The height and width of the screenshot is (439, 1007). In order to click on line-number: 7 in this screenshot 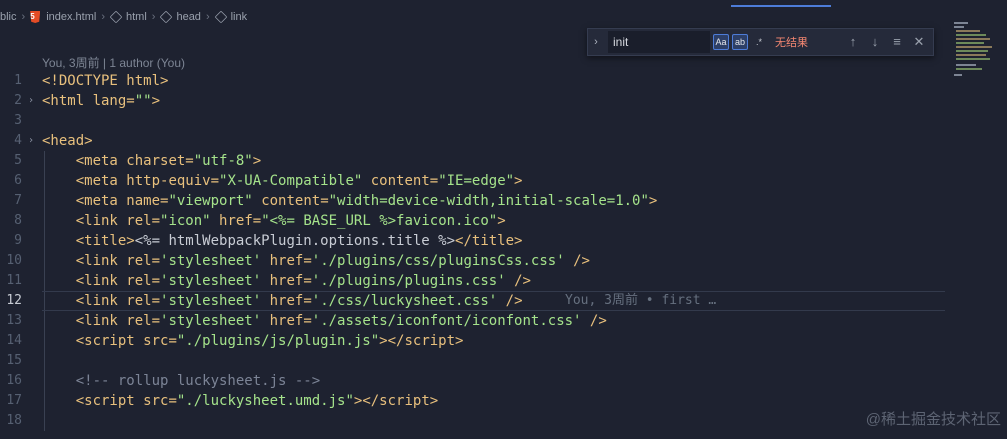, I will do `click(18, 200)`.